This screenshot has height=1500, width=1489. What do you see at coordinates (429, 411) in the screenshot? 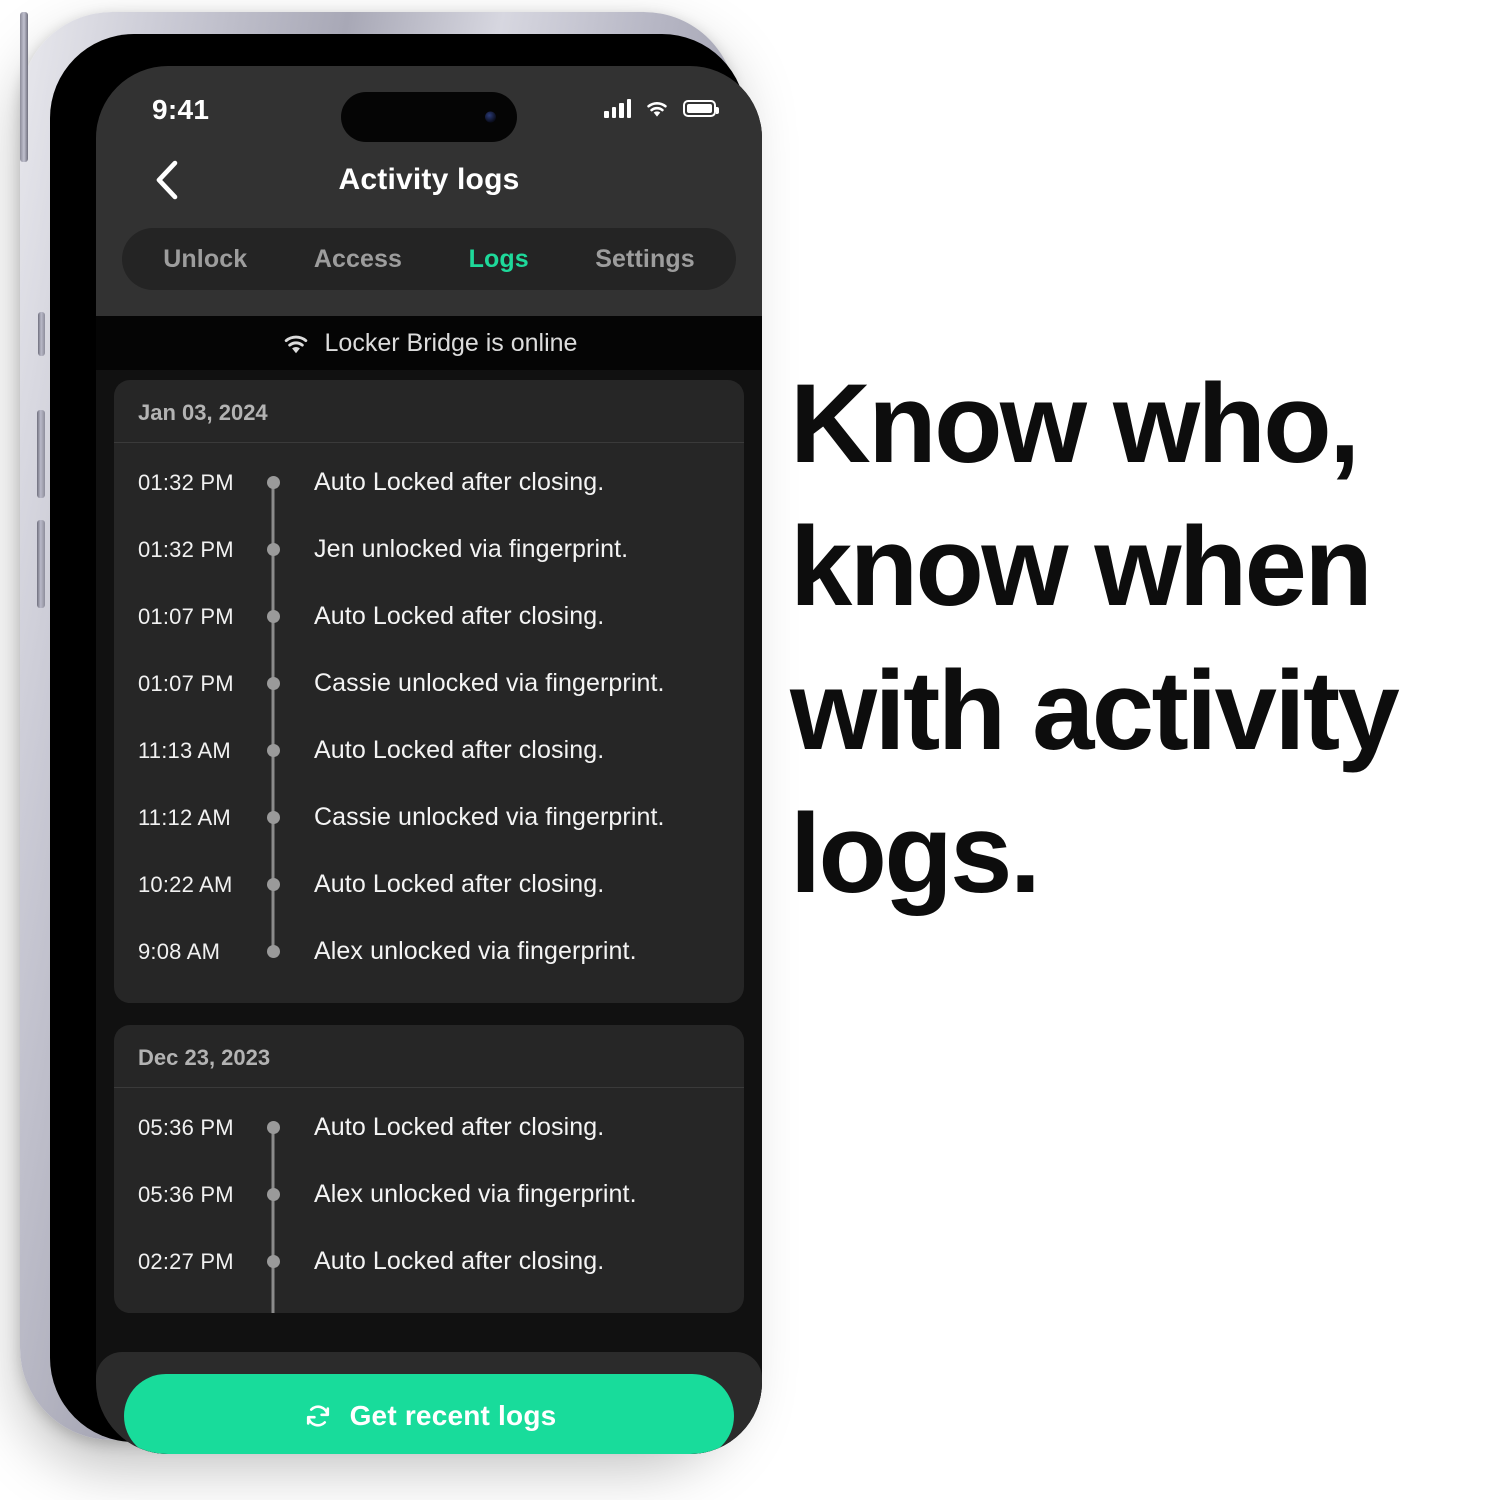
I see `log-date-header: Jan 03, 2024` at bounding box center [429, 411].